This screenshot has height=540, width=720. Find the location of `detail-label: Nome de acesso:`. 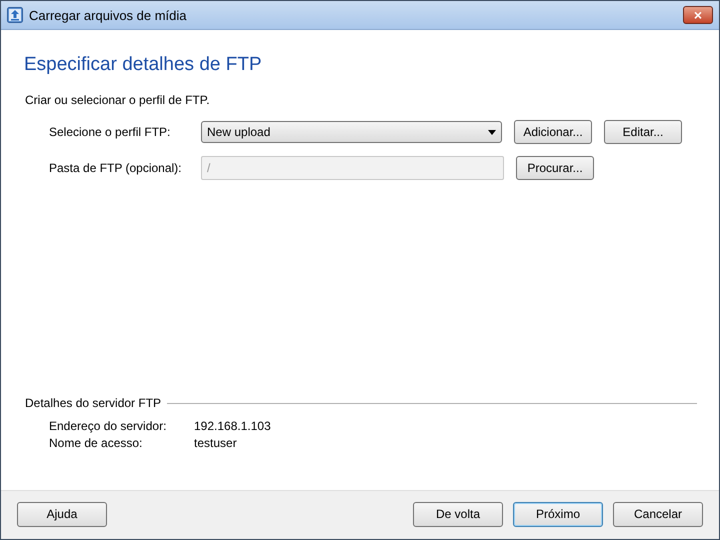

detail-label: Nome de acesso: is located at coordinates (96, 443).